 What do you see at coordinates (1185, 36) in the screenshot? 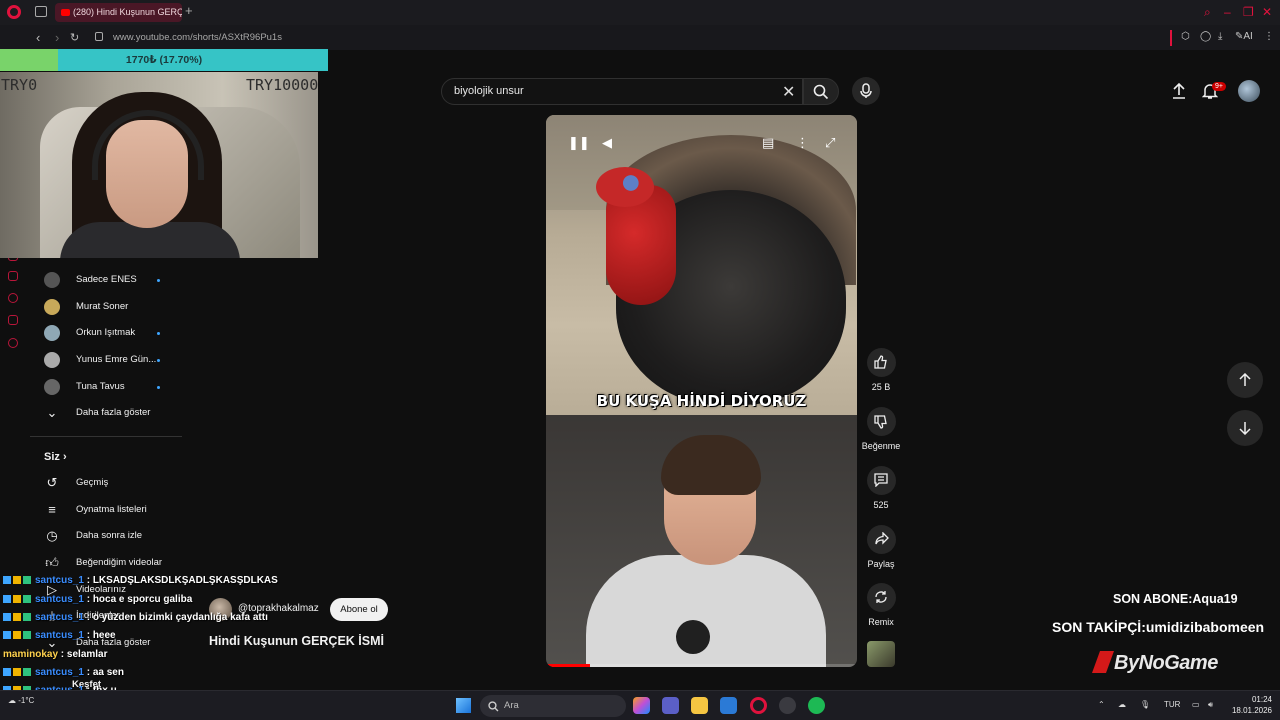
I see `extensions-icon: ⬡` at bounding box center [1185, 36].